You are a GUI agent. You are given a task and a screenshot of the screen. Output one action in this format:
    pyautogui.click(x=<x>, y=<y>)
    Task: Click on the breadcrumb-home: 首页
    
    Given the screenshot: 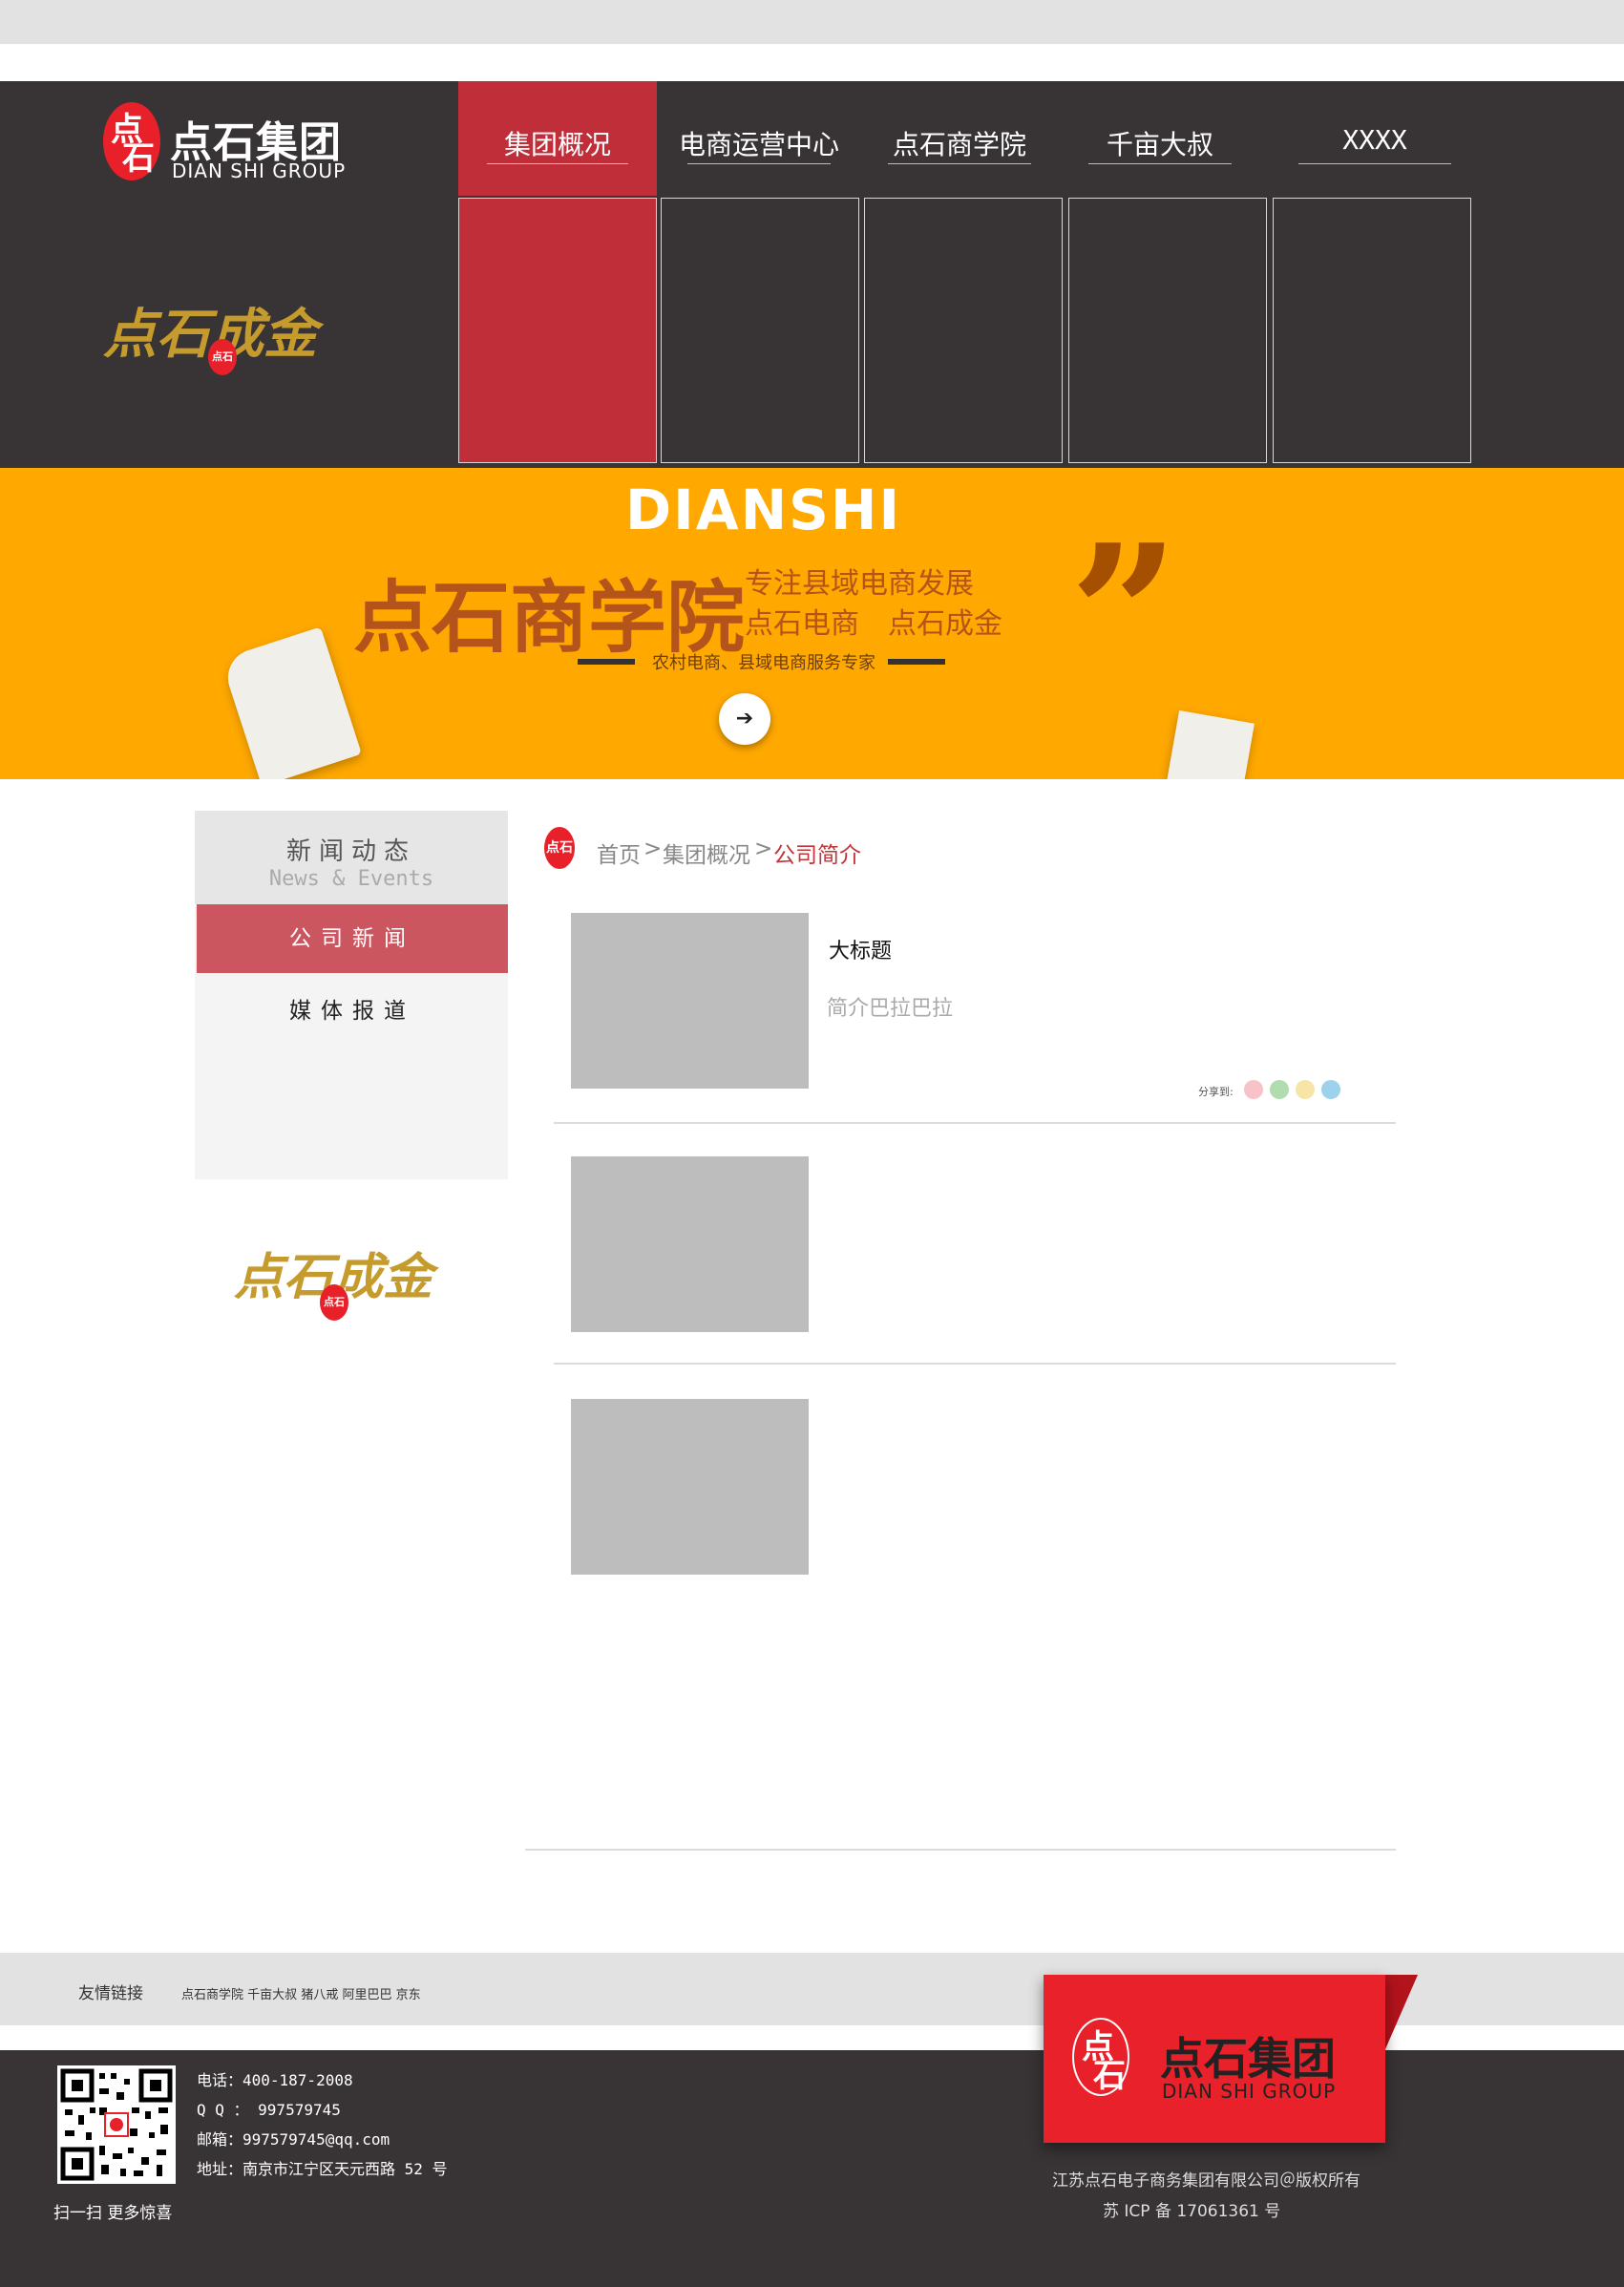 What is the action you would take?
    pyautogui.click(x=619, y=852)
    